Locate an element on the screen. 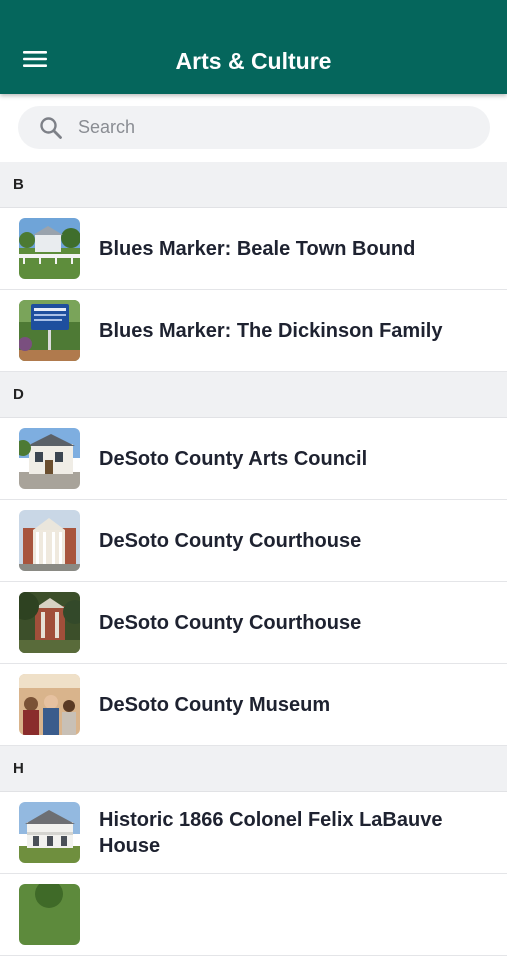 The image size is (507, 956). list-item: DeSoto County Arts Council is located at coordinates (253, 459).